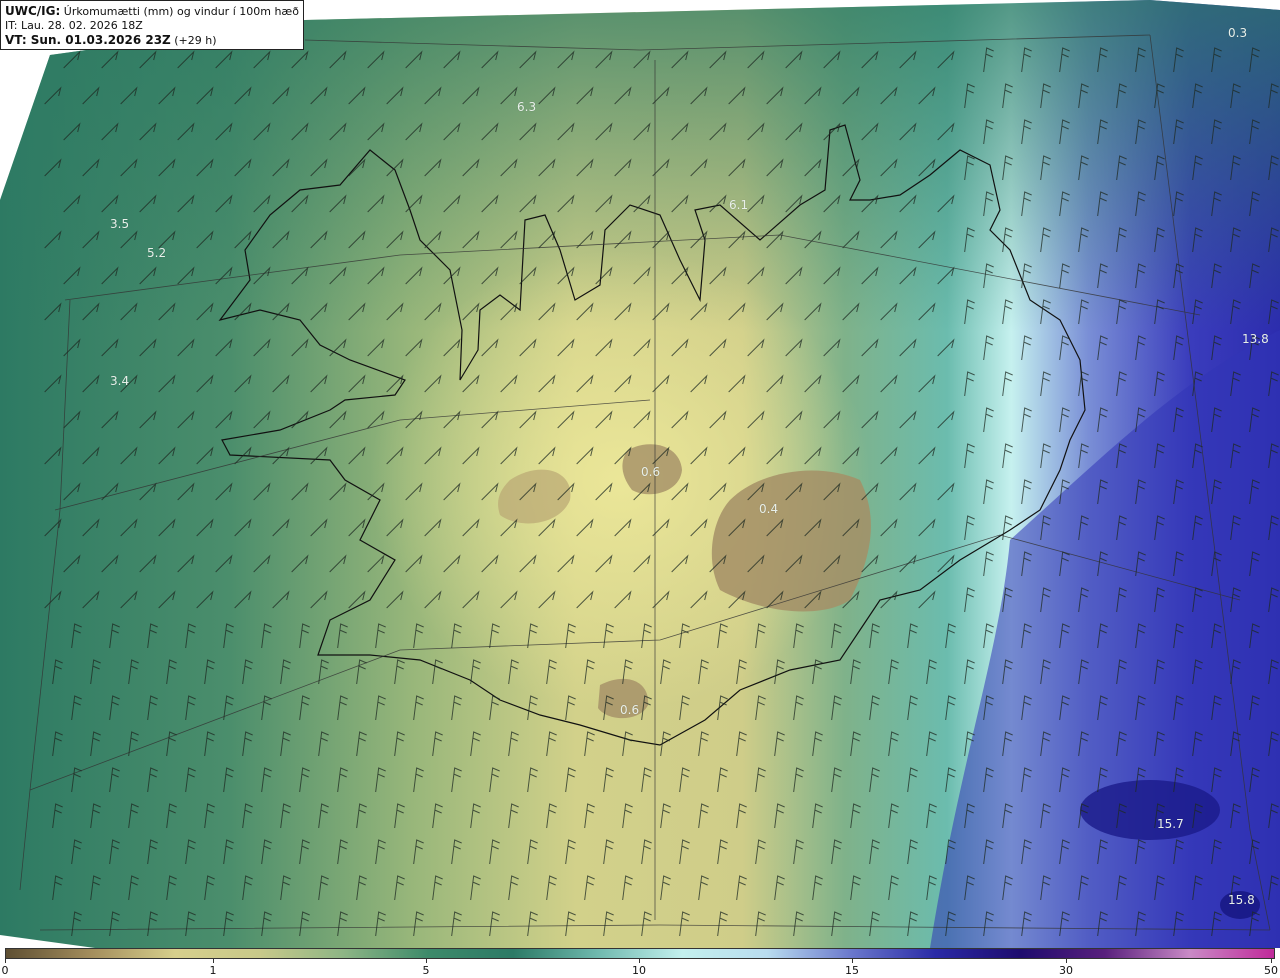 This screenshot has height=978, width=1280. I want to click on colorbar-tick-label: 5, so click(426, 970).